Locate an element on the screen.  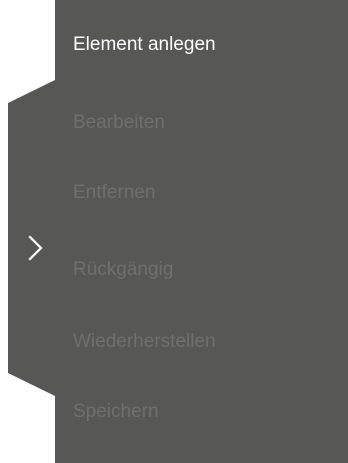
menu-item-speichern: Speichern is located at coordinates (116, 411).